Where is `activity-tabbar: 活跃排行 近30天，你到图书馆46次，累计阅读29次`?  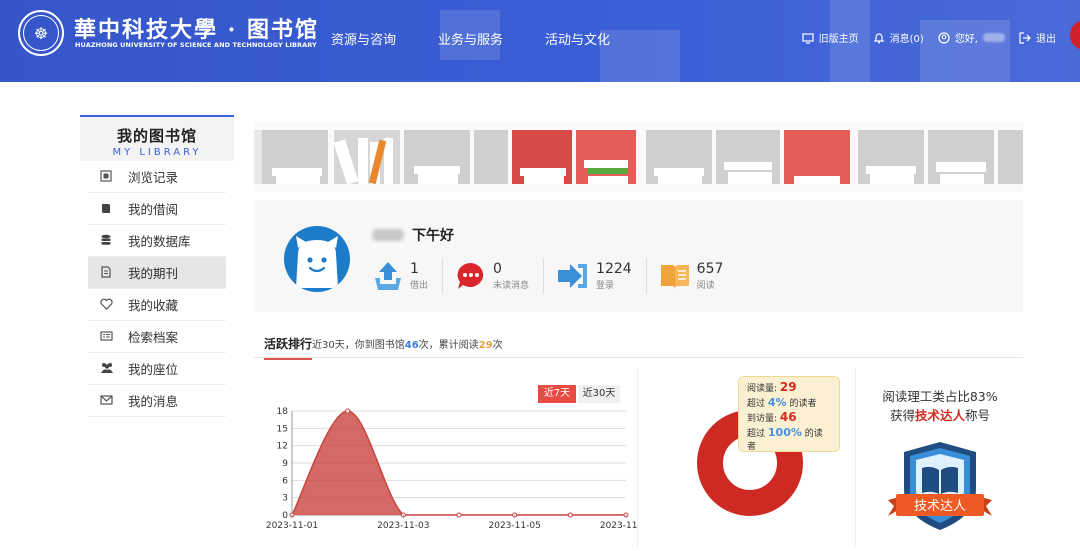 activity-tabbar: 活跃排行 近30天，你到图书馆46次，累计阅读29次 is located at coordinates (638, 345).